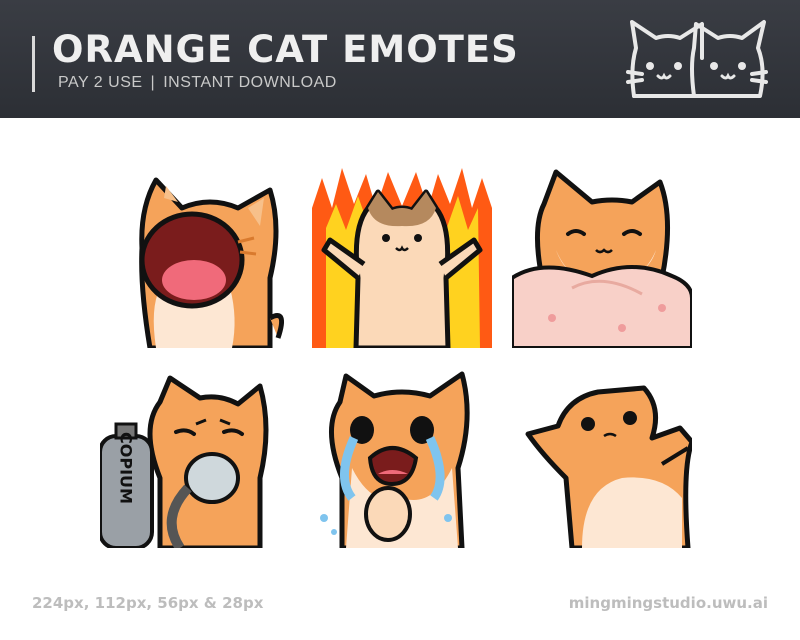  I want to click on size-info: 224px, 112px, 56px & 28px, so click(148, 603).